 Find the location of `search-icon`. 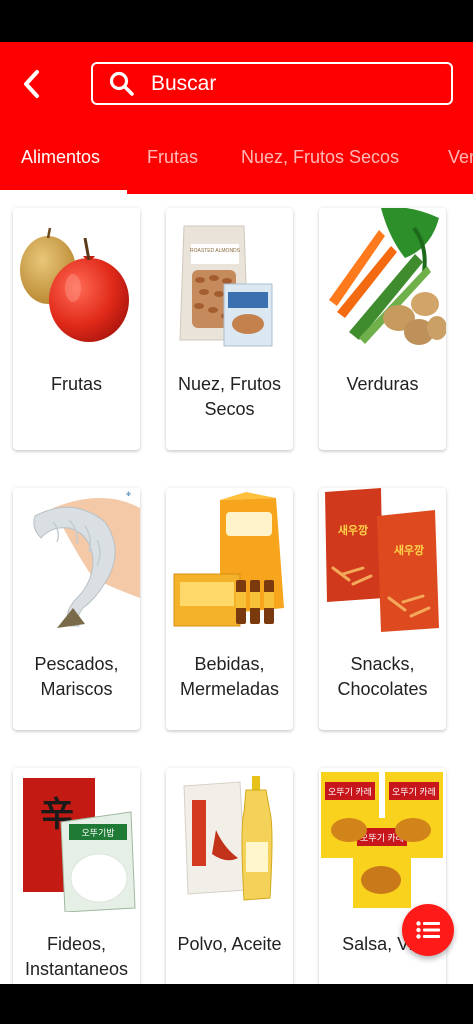

search-icon is located at coordinates (122, 84).